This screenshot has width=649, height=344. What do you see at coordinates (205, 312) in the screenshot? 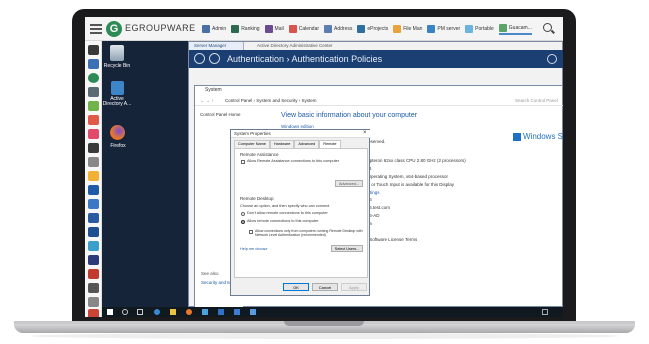
I see `server-manager-taskbar-icon` at bounding box center [205, 312].